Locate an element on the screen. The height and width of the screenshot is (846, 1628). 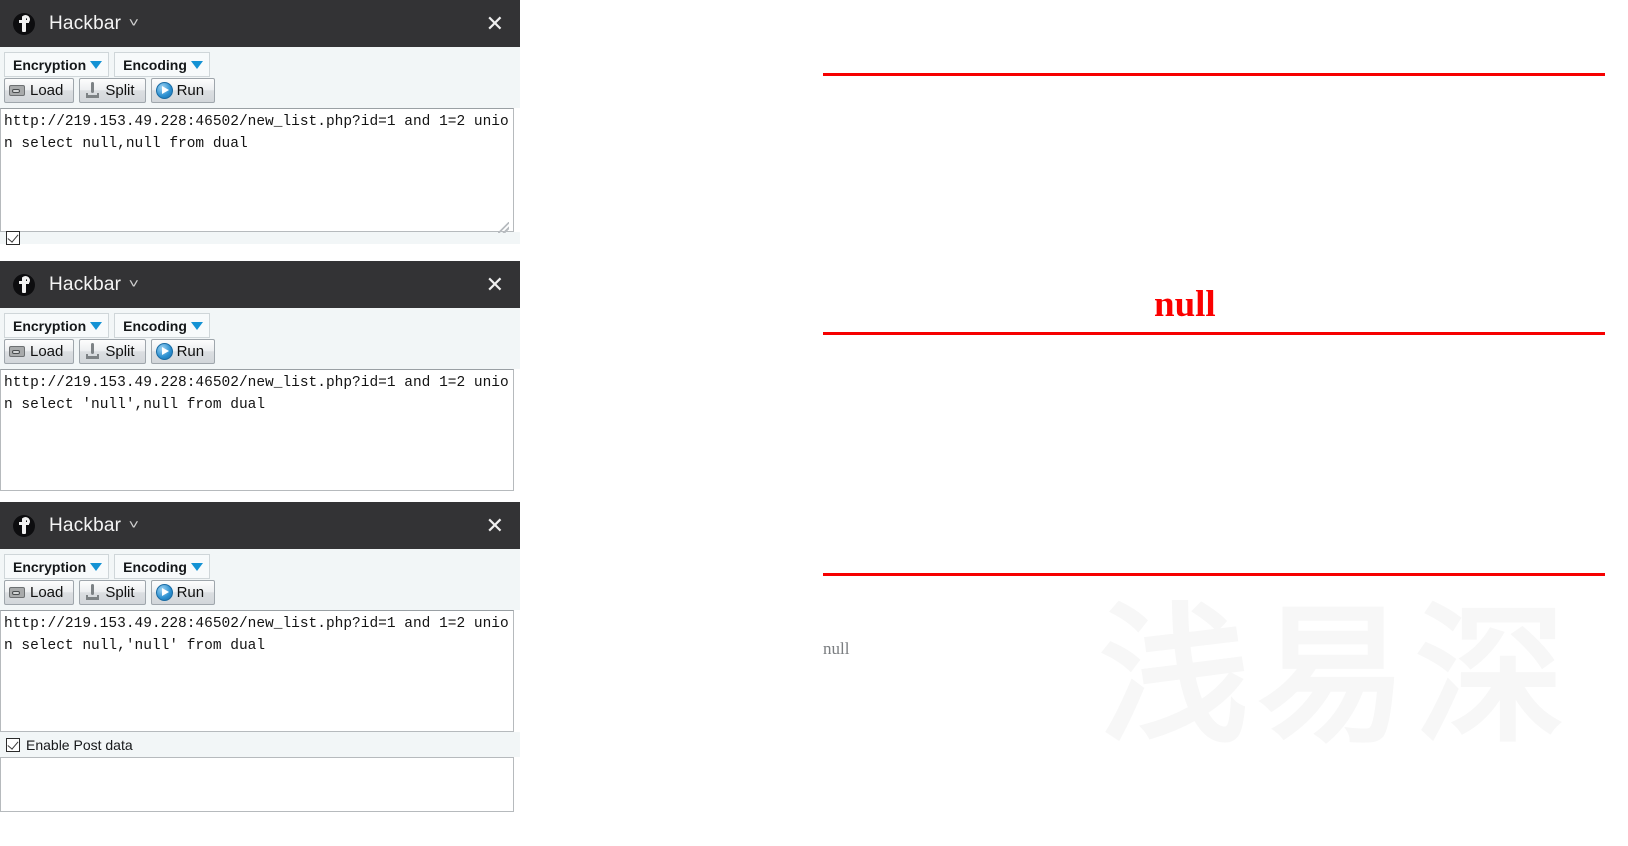
split-button-3: Split is located at coordinates (112, 592).